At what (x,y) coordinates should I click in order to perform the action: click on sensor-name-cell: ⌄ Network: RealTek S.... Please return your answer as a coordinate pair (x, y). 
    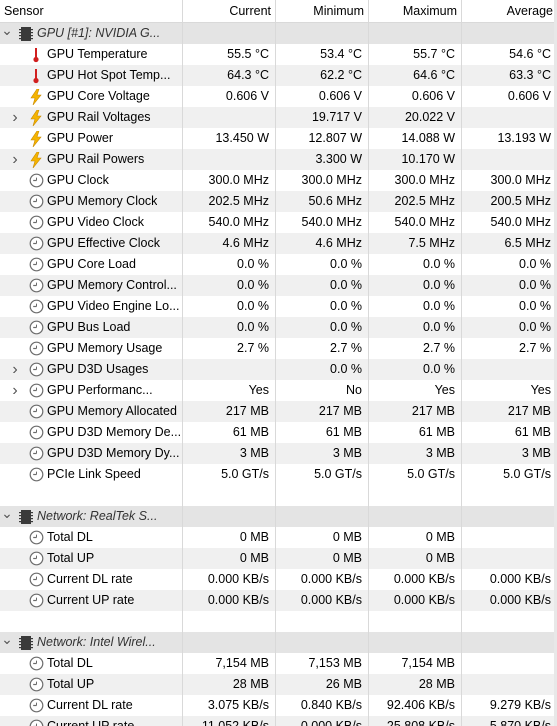
    Looking at the image, I should click on (91, 516).